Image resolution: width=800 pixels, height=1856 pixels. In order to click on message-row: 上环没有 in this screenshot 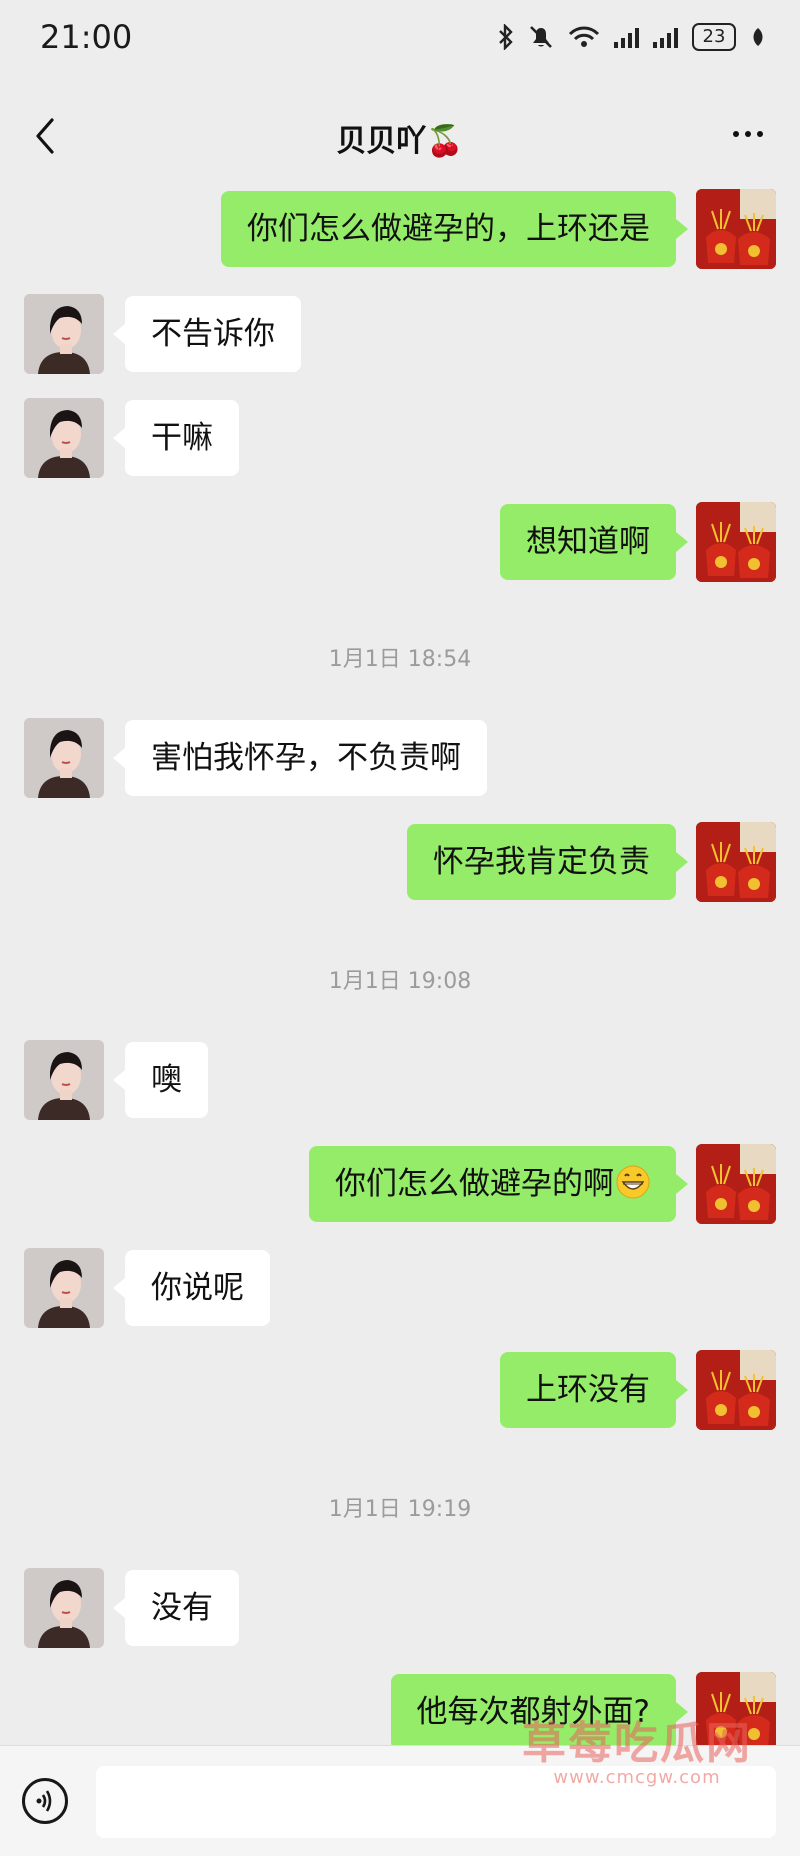, I will do `click(400, 1390)`.